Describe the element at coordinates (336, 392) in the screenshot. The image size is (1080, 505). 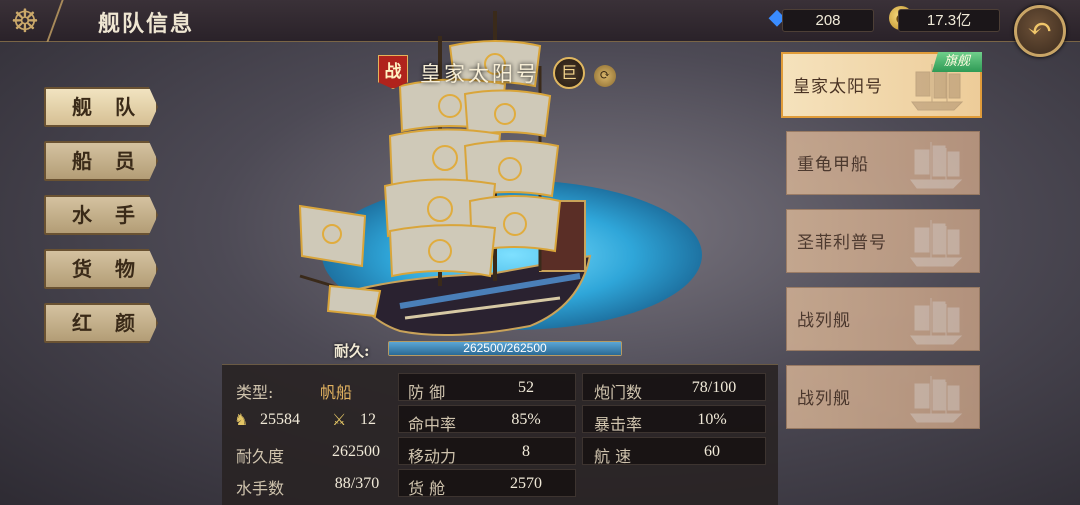
I see `type-value: 帆船` at that location.